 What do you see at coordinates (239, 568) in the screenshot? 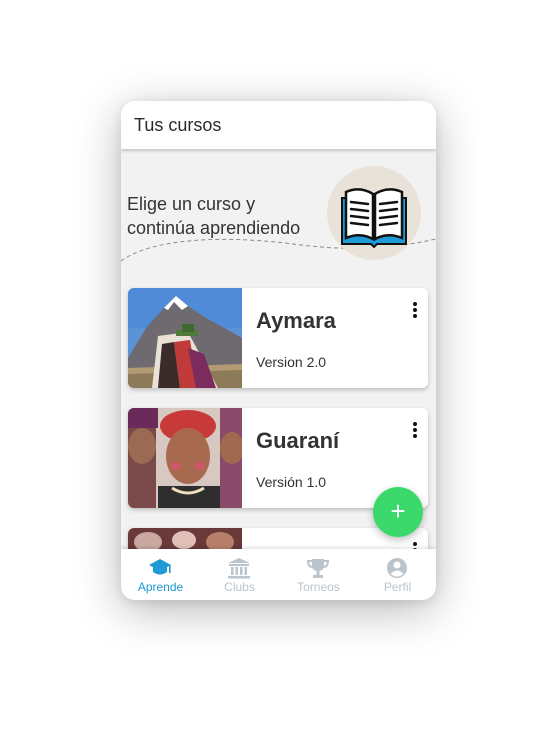
I see `institution-icon` at bounding box center [239, 568].